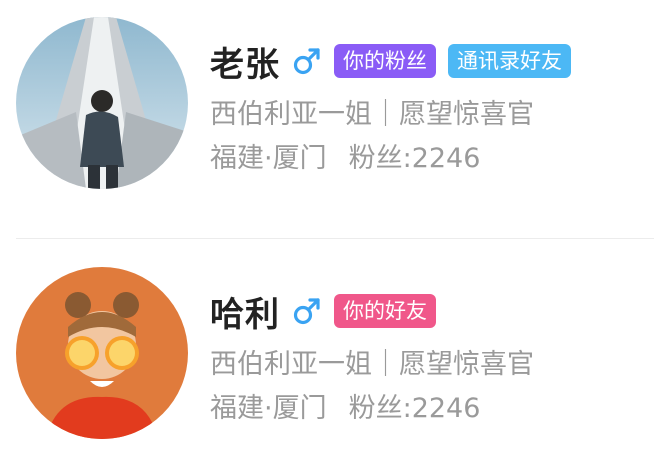 The height and width of the screenshot is (462, 654). Describe the element at coordinates (509, 61) in the screenshot. I see `tag-contact-friend: 通讯录好友` at that location.